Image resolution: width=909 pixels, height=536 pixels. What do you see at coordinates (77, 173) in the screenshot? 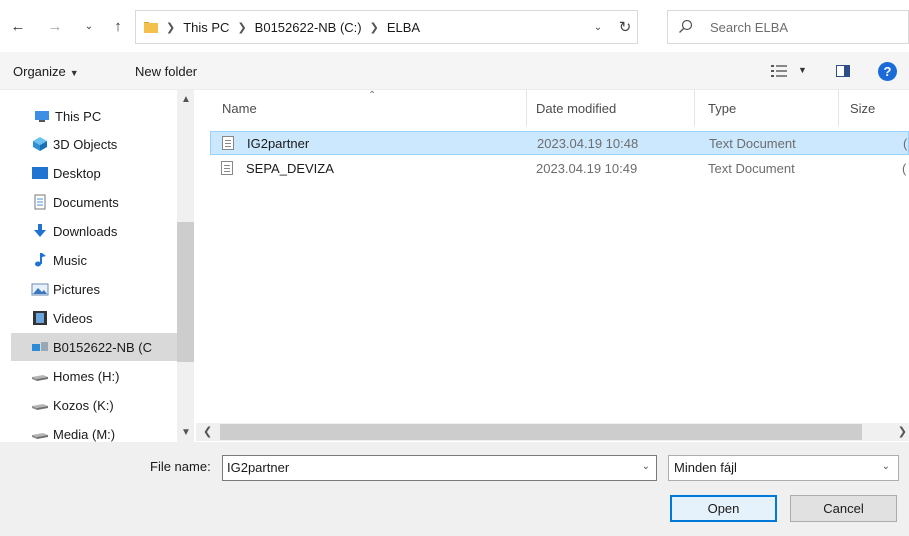
I see `nav-item-label: Desktop` at bounding box center [77, 173].